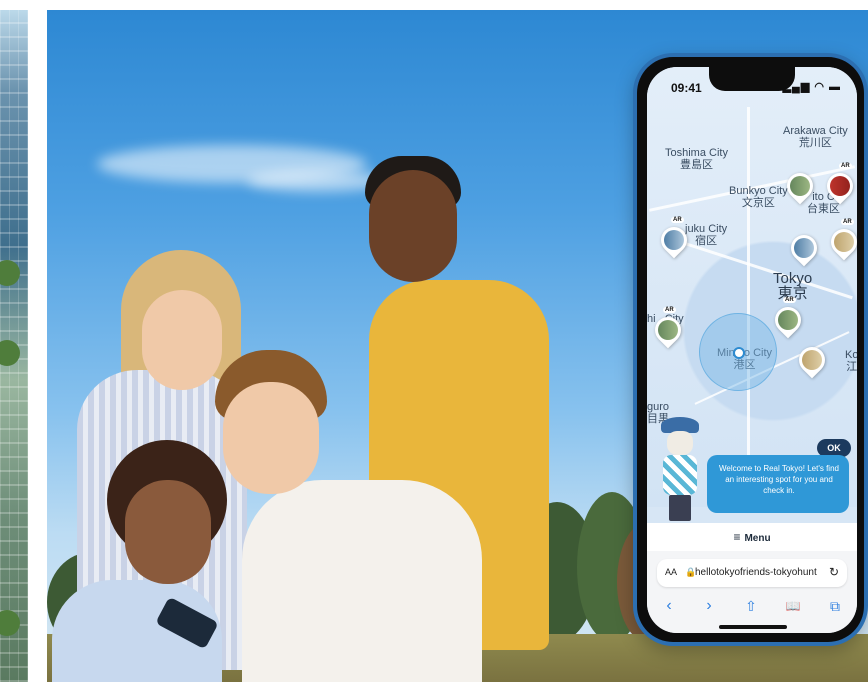  Describe the element at coordinates (706, 235) in the screenshot. I see `district-shinjuku: juku City 宿区` at that location.